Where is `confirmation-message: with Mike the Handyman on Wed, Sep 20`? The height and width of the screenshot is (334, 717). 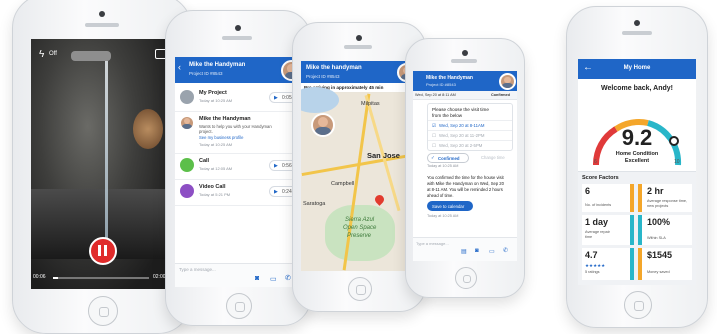
confirmation-message: with Mike the Handyman on Wed, Sep 20 is located at coordinates (465, 183).